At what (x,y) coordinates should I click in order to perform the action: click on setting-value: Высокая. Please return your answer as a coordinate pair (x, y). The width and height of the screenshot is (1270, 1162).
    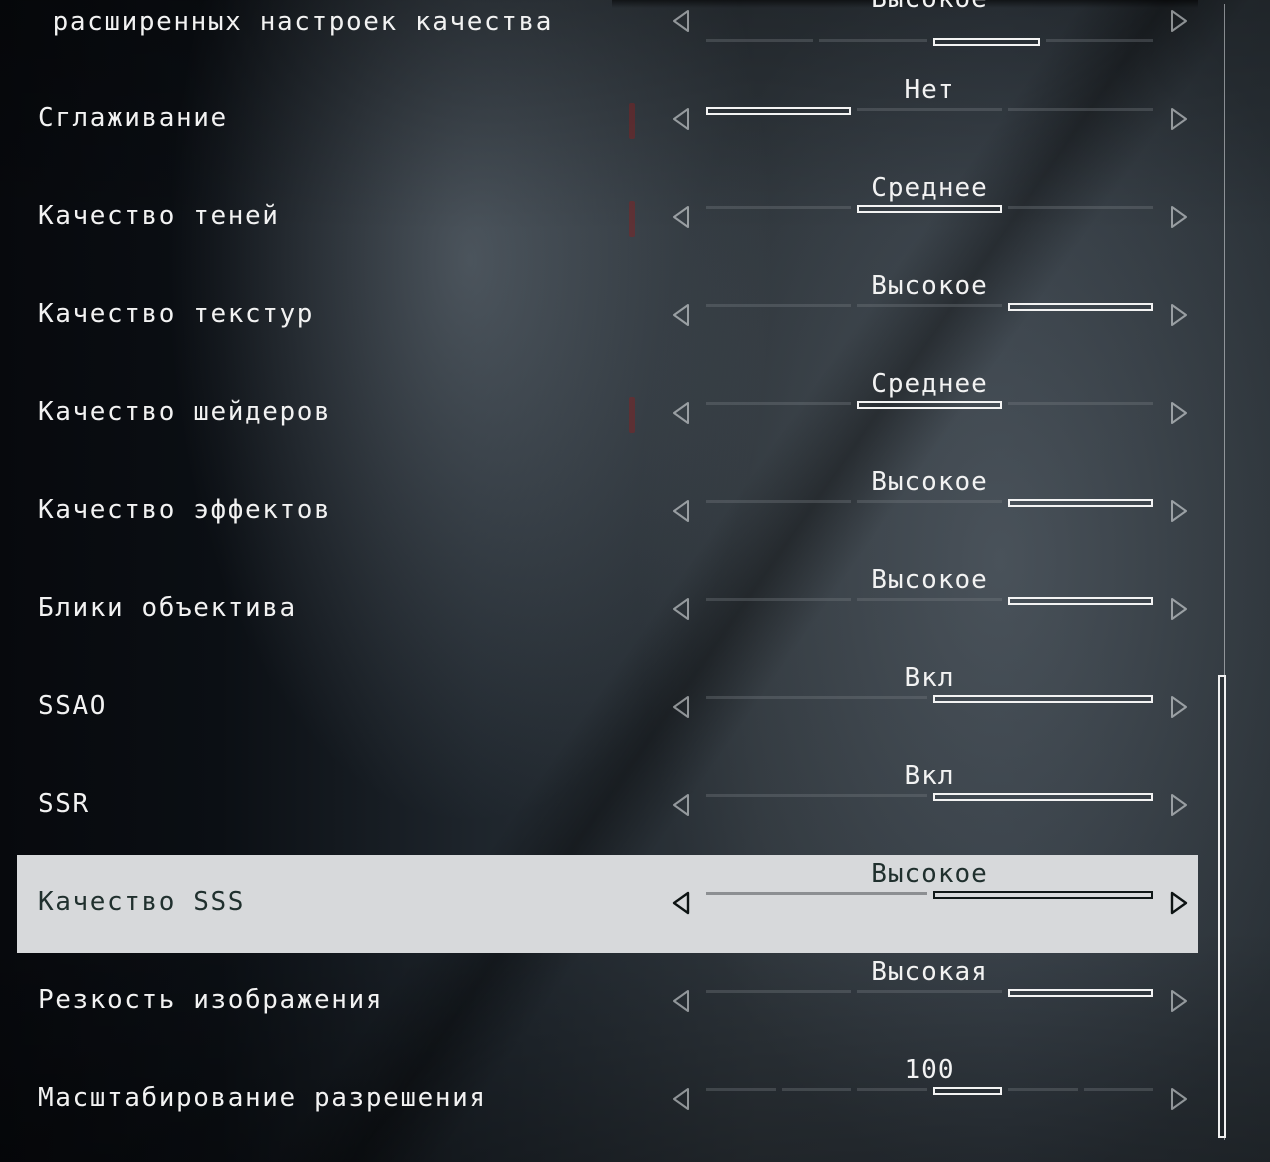
    Looking at the image, I should click on (929, 972).